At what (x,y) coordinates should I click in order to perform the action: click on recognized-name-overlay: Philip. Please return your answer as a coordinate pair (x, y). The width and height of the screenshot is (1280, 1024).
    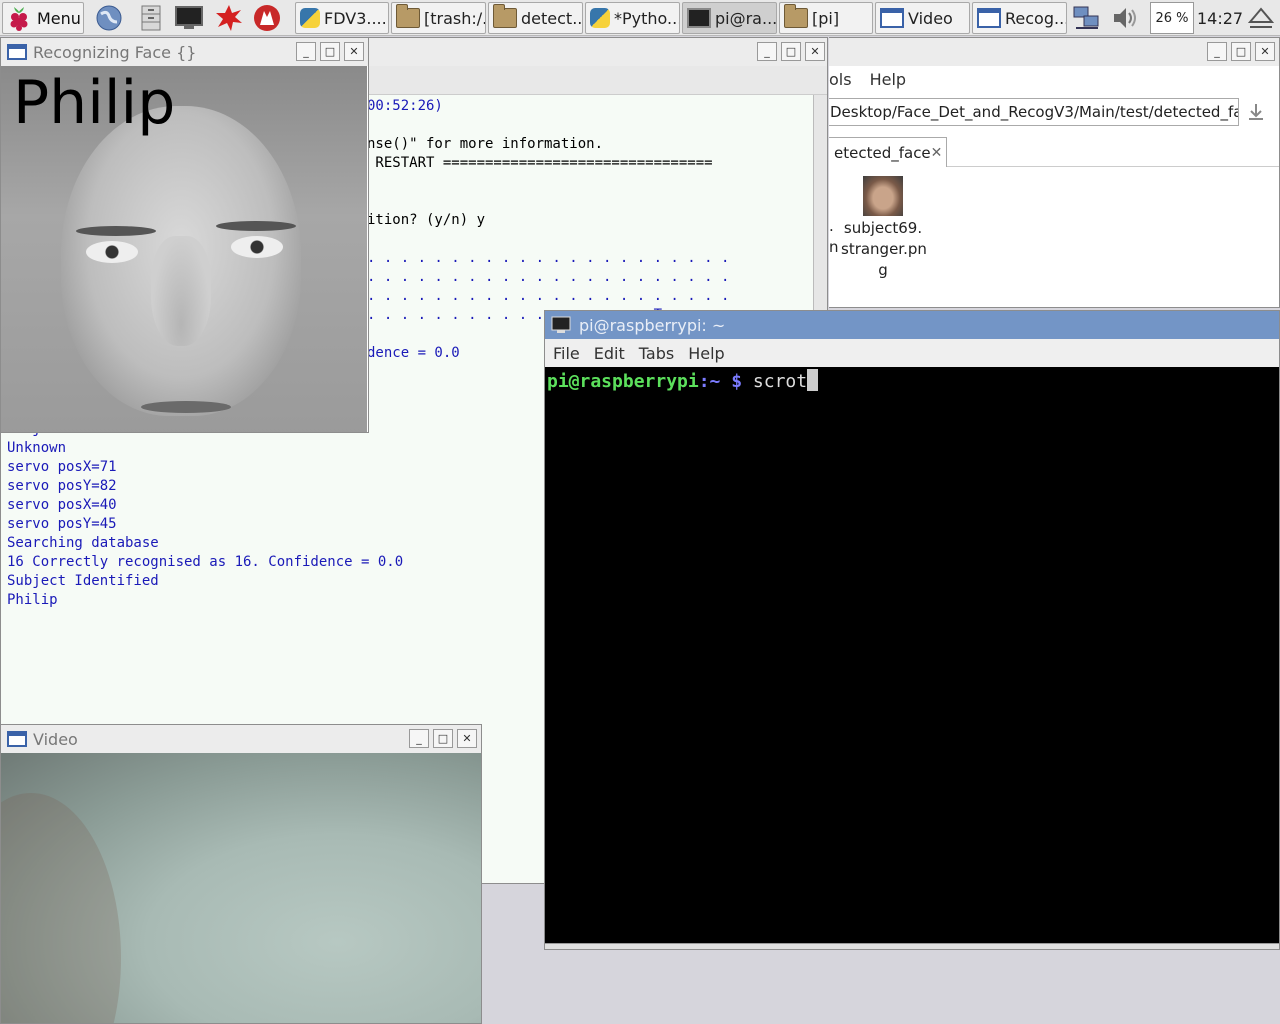
    Looking at the image, I should click on (94, 103).